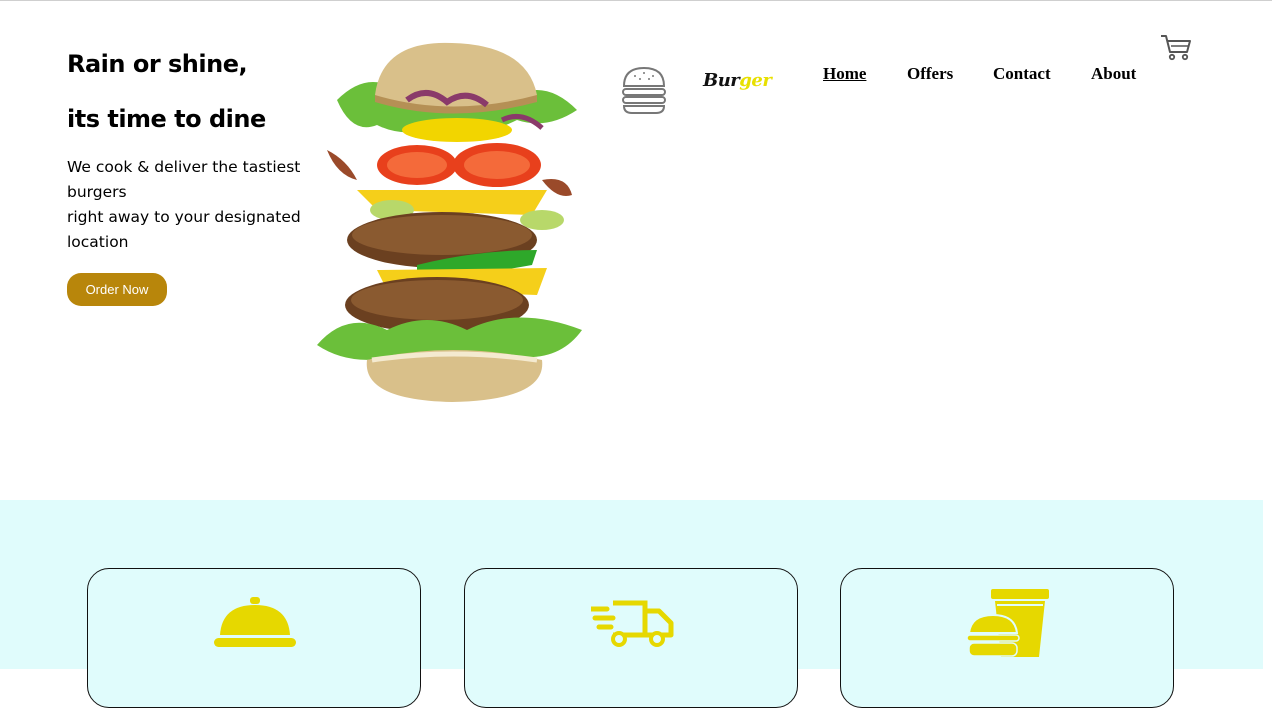  Describe the element at coordinates (632, 623) in the screenshot. I see `delivery-truck-icon` at that location.